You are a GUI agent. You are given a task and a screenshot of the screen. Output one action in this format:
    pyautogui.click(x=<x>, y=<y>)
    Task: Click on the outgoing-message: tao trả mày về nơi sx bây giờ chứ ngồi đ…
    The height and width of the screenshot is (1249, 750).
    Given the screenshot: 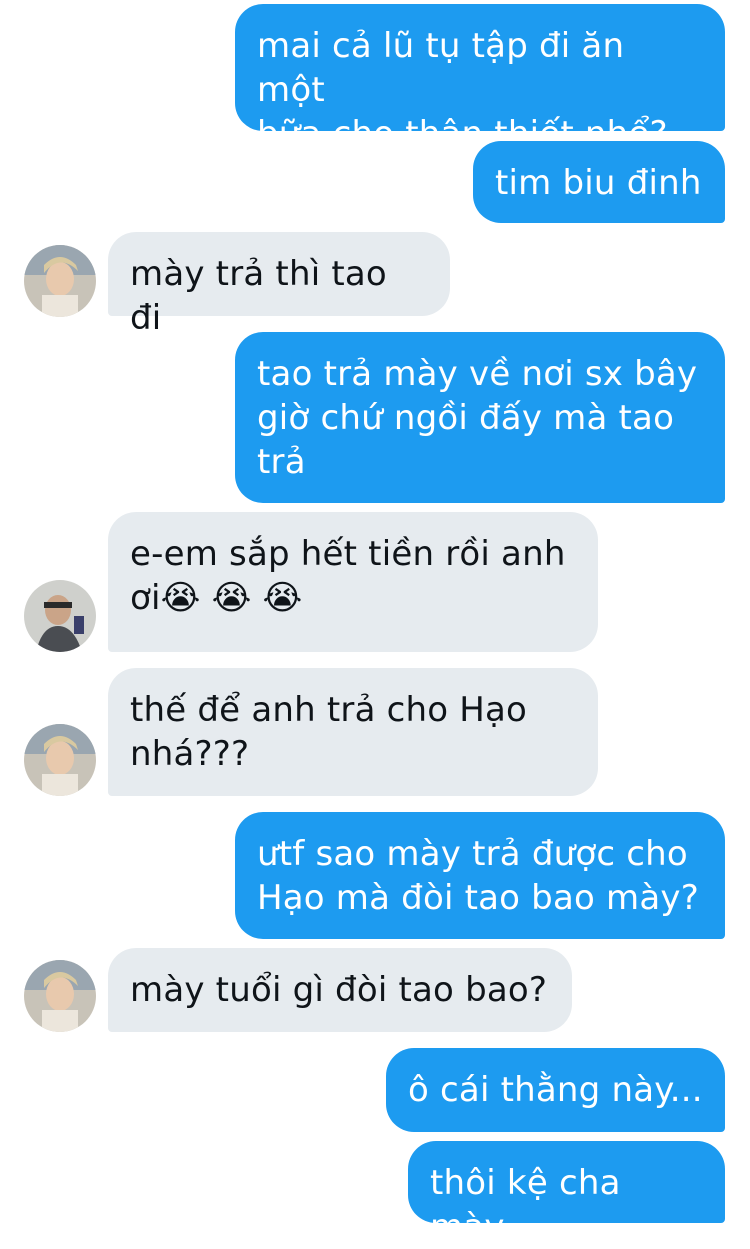 What is the action you would take?
    pyautogui.click(x=480, y=417)
    